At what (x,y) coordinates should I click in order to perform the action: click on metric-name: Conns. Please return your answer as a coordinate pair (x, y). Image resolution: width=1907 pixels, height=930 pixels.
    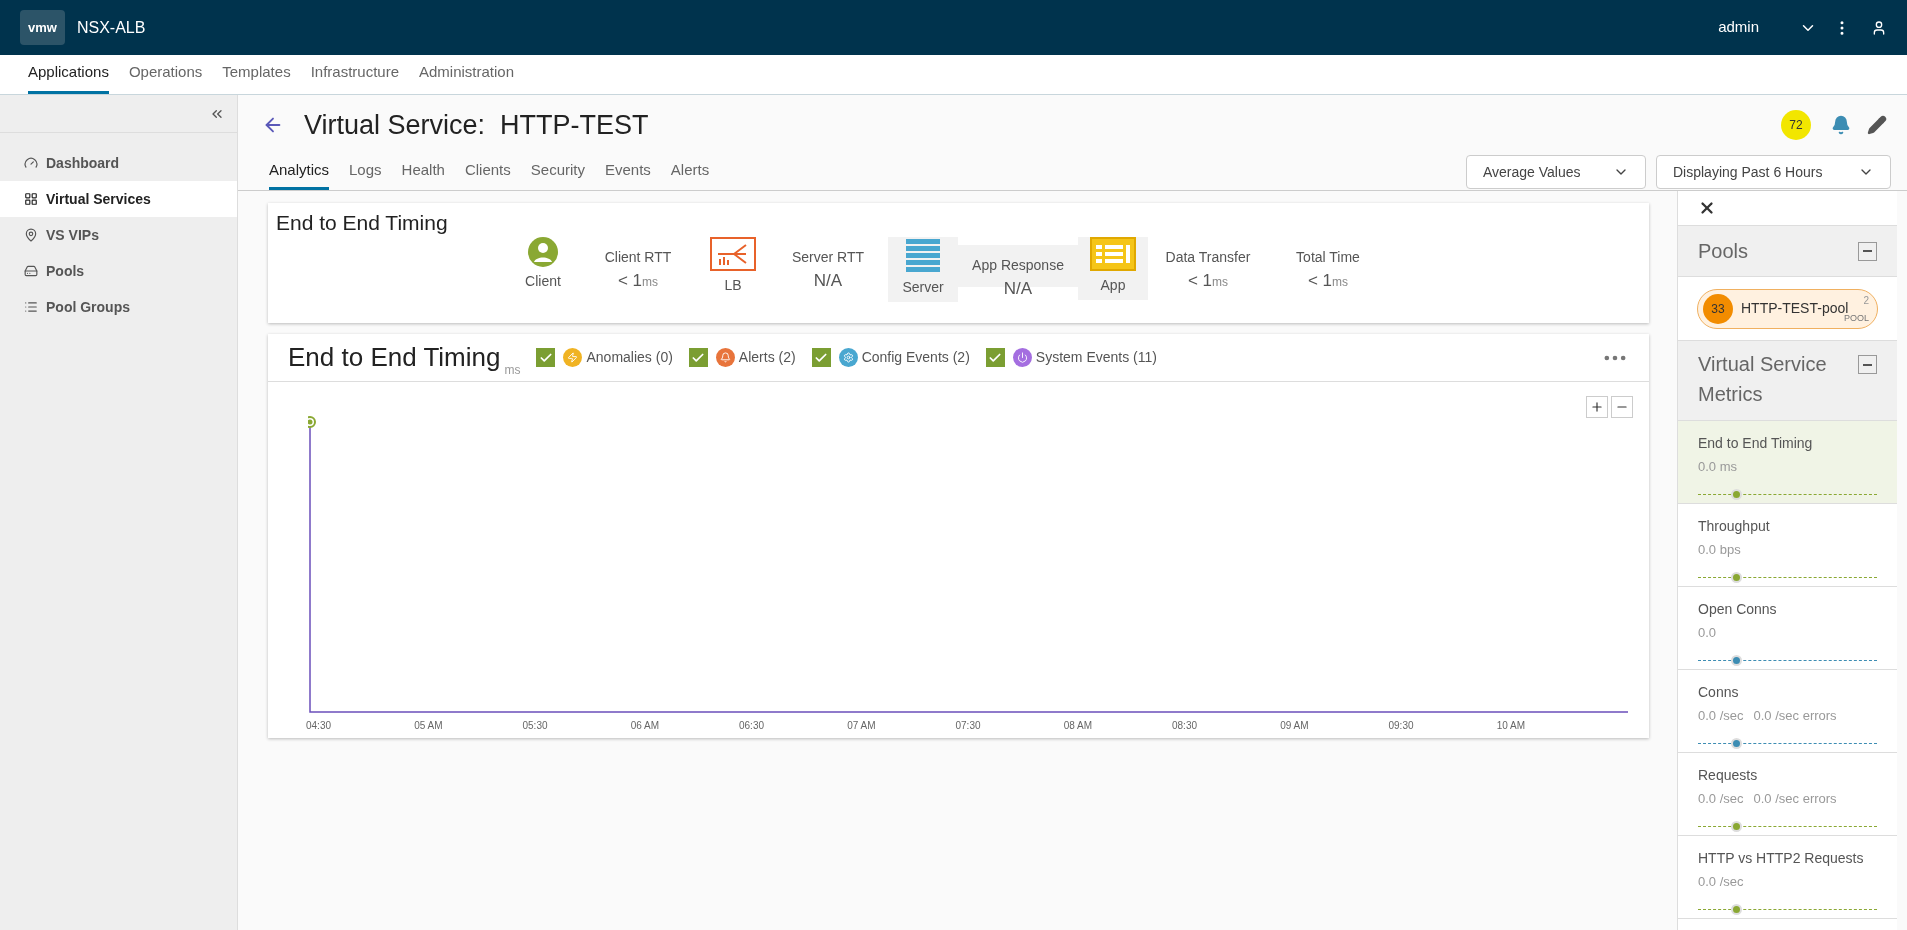
    Looking at the image, I should click on (1719, 692).